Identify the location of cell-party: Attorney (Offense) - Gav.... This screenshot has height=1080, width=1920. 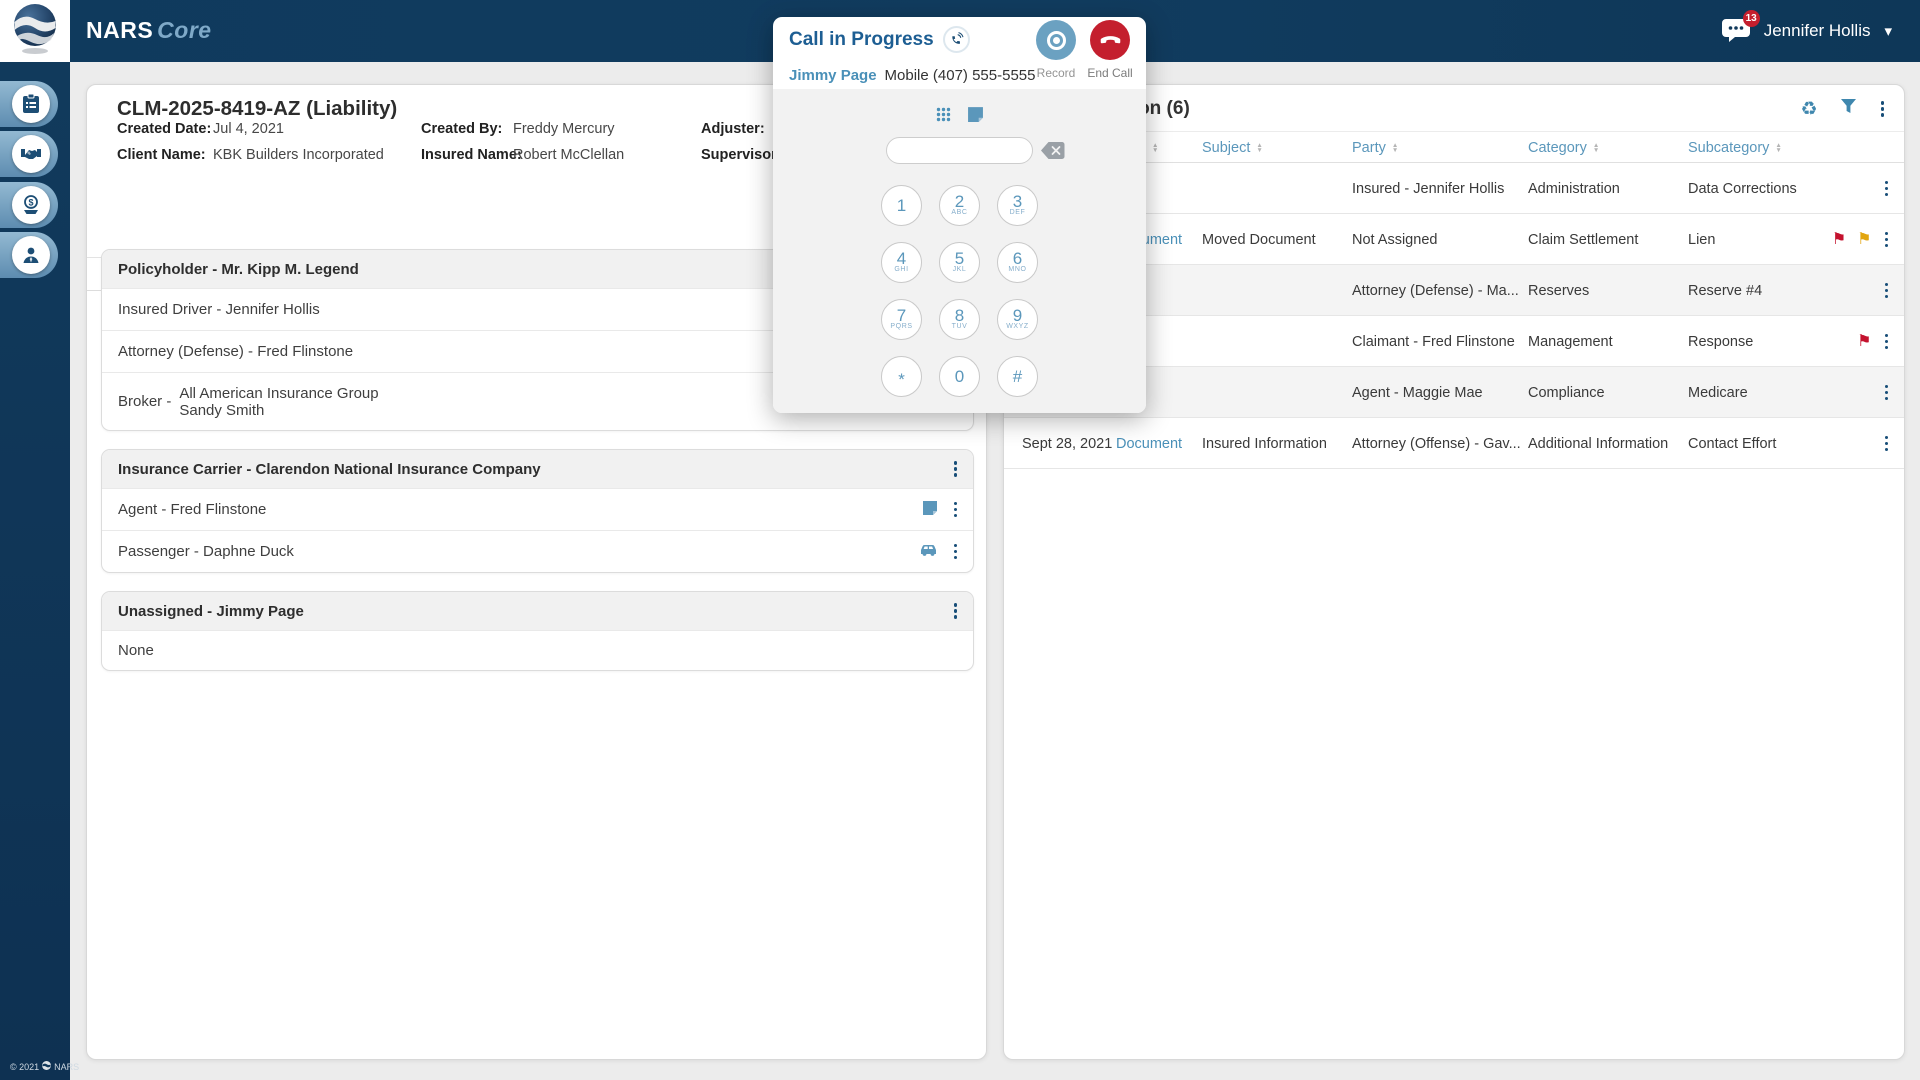
(1436, 443).